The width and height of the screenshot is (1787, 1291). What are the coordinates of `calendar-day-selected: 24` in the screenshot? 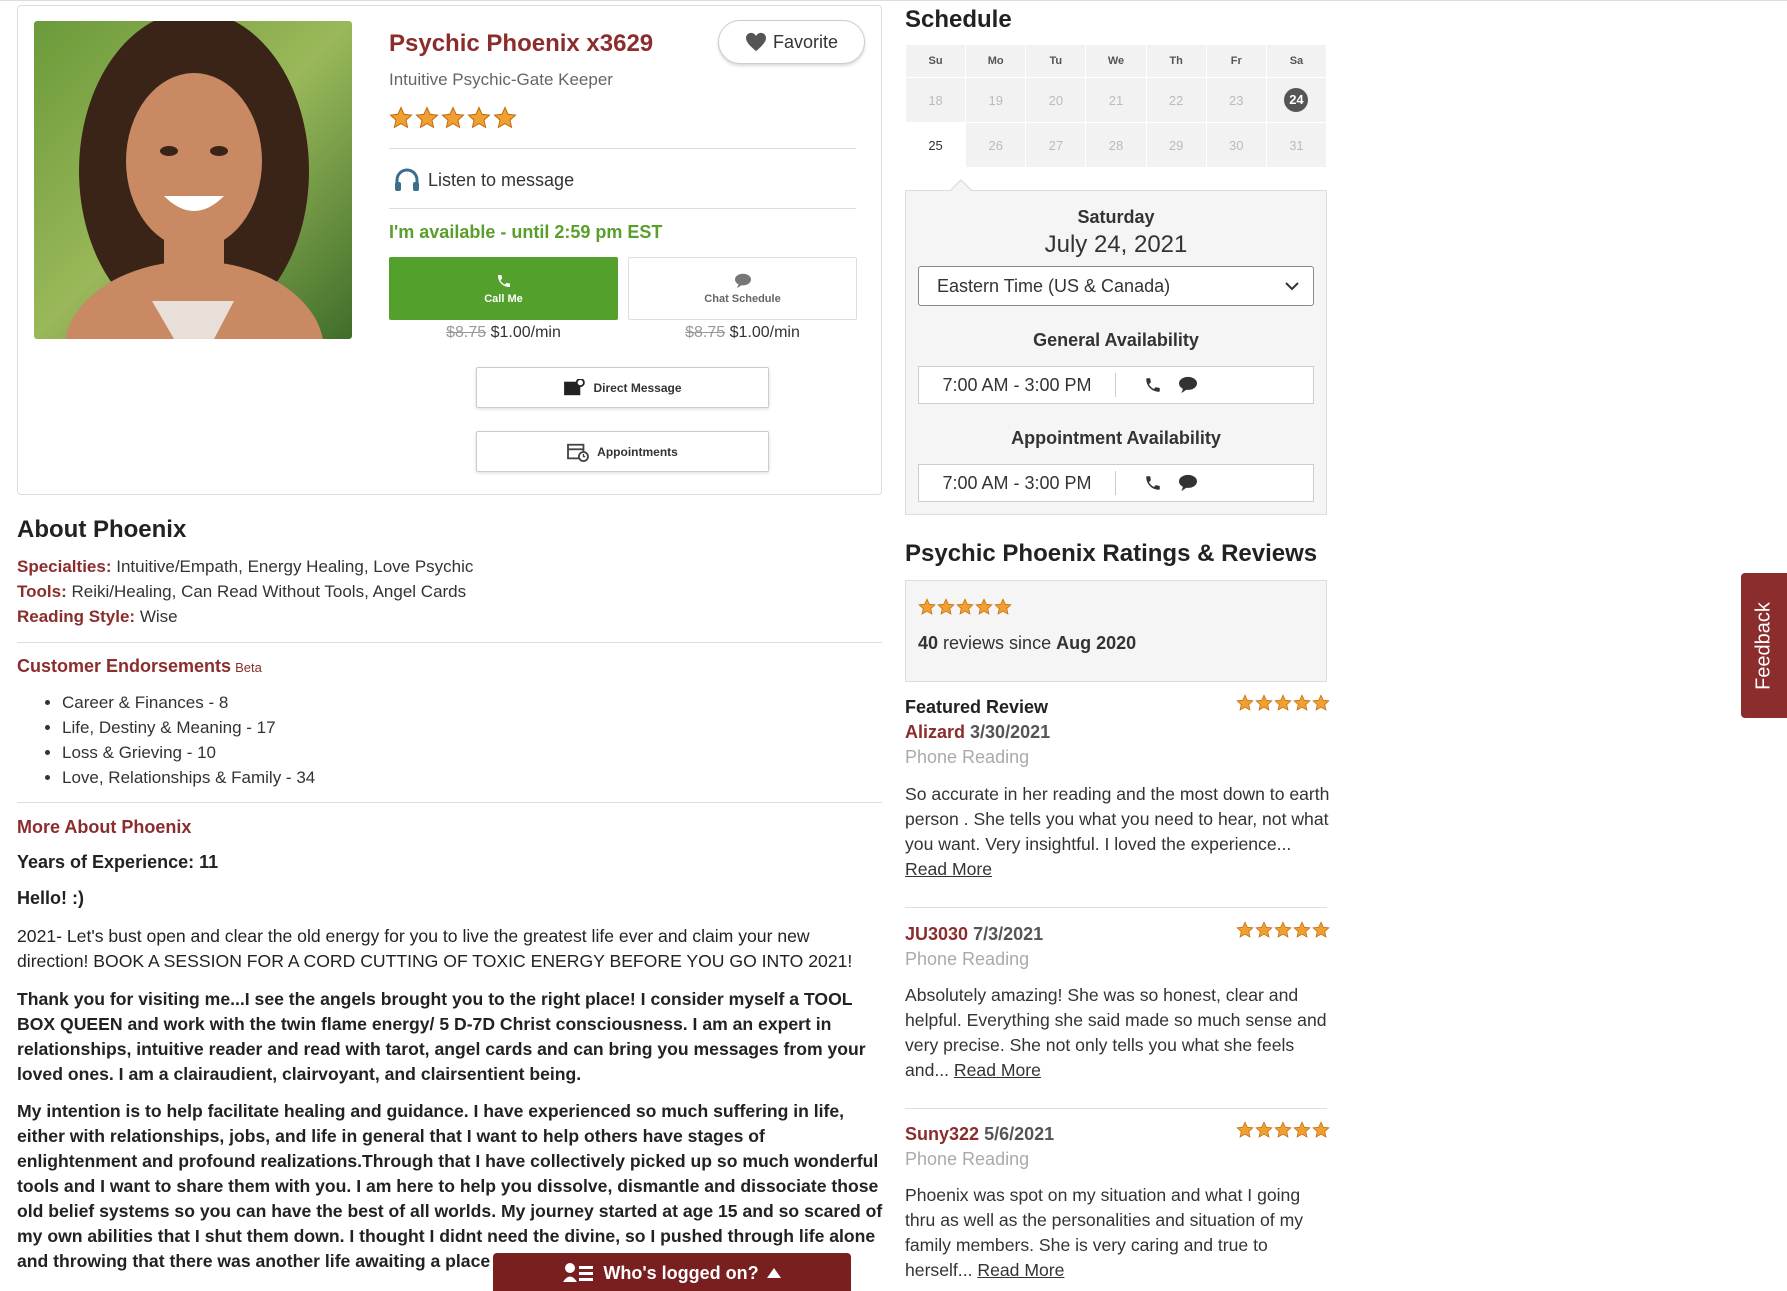 It's located at (1296, 100).